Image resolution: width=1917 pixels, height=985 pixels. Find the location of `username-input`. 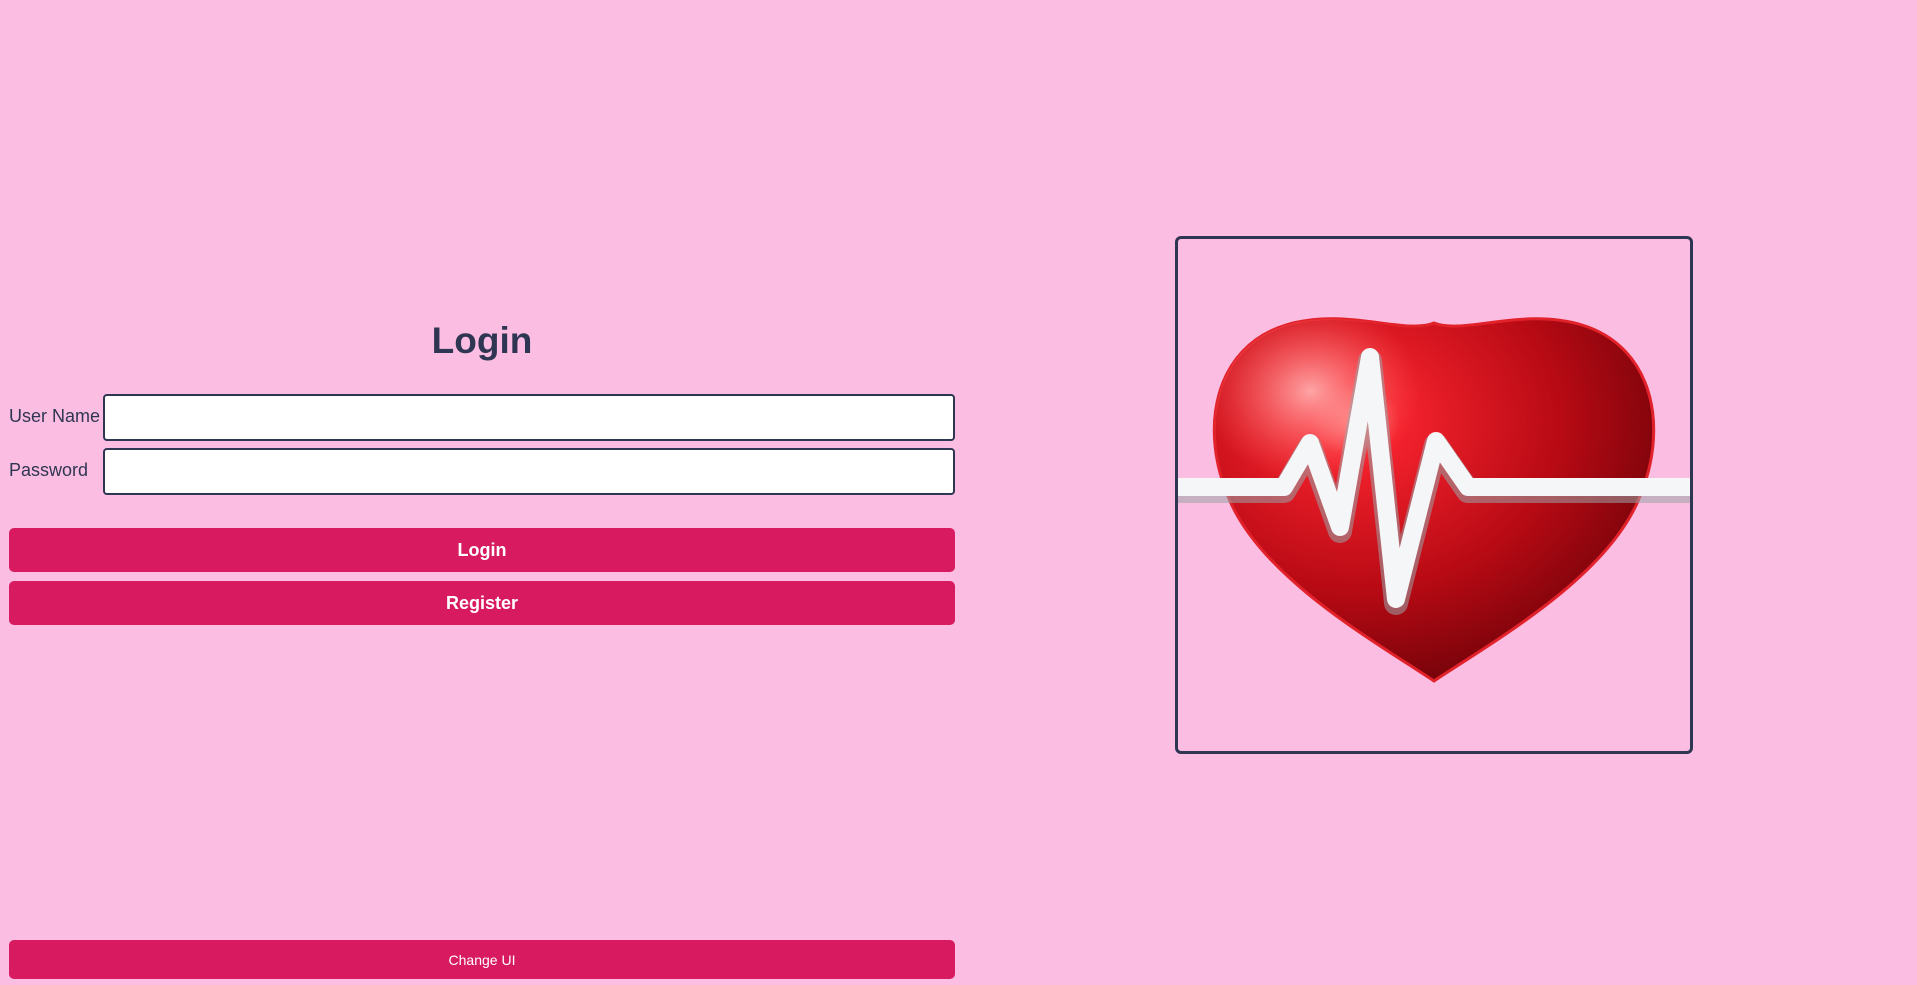

username-input is located at coordinates (529, 417).